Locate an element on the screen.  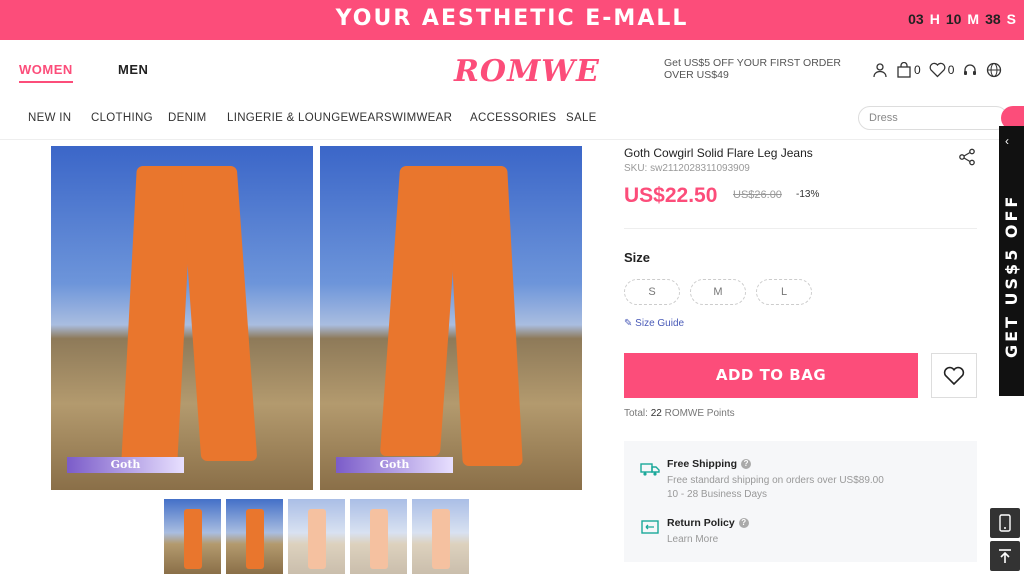
top-banner: YOUR AESTHETIC E-MALL 03 H 10 M 38 S is located at coordinates (512, 20).